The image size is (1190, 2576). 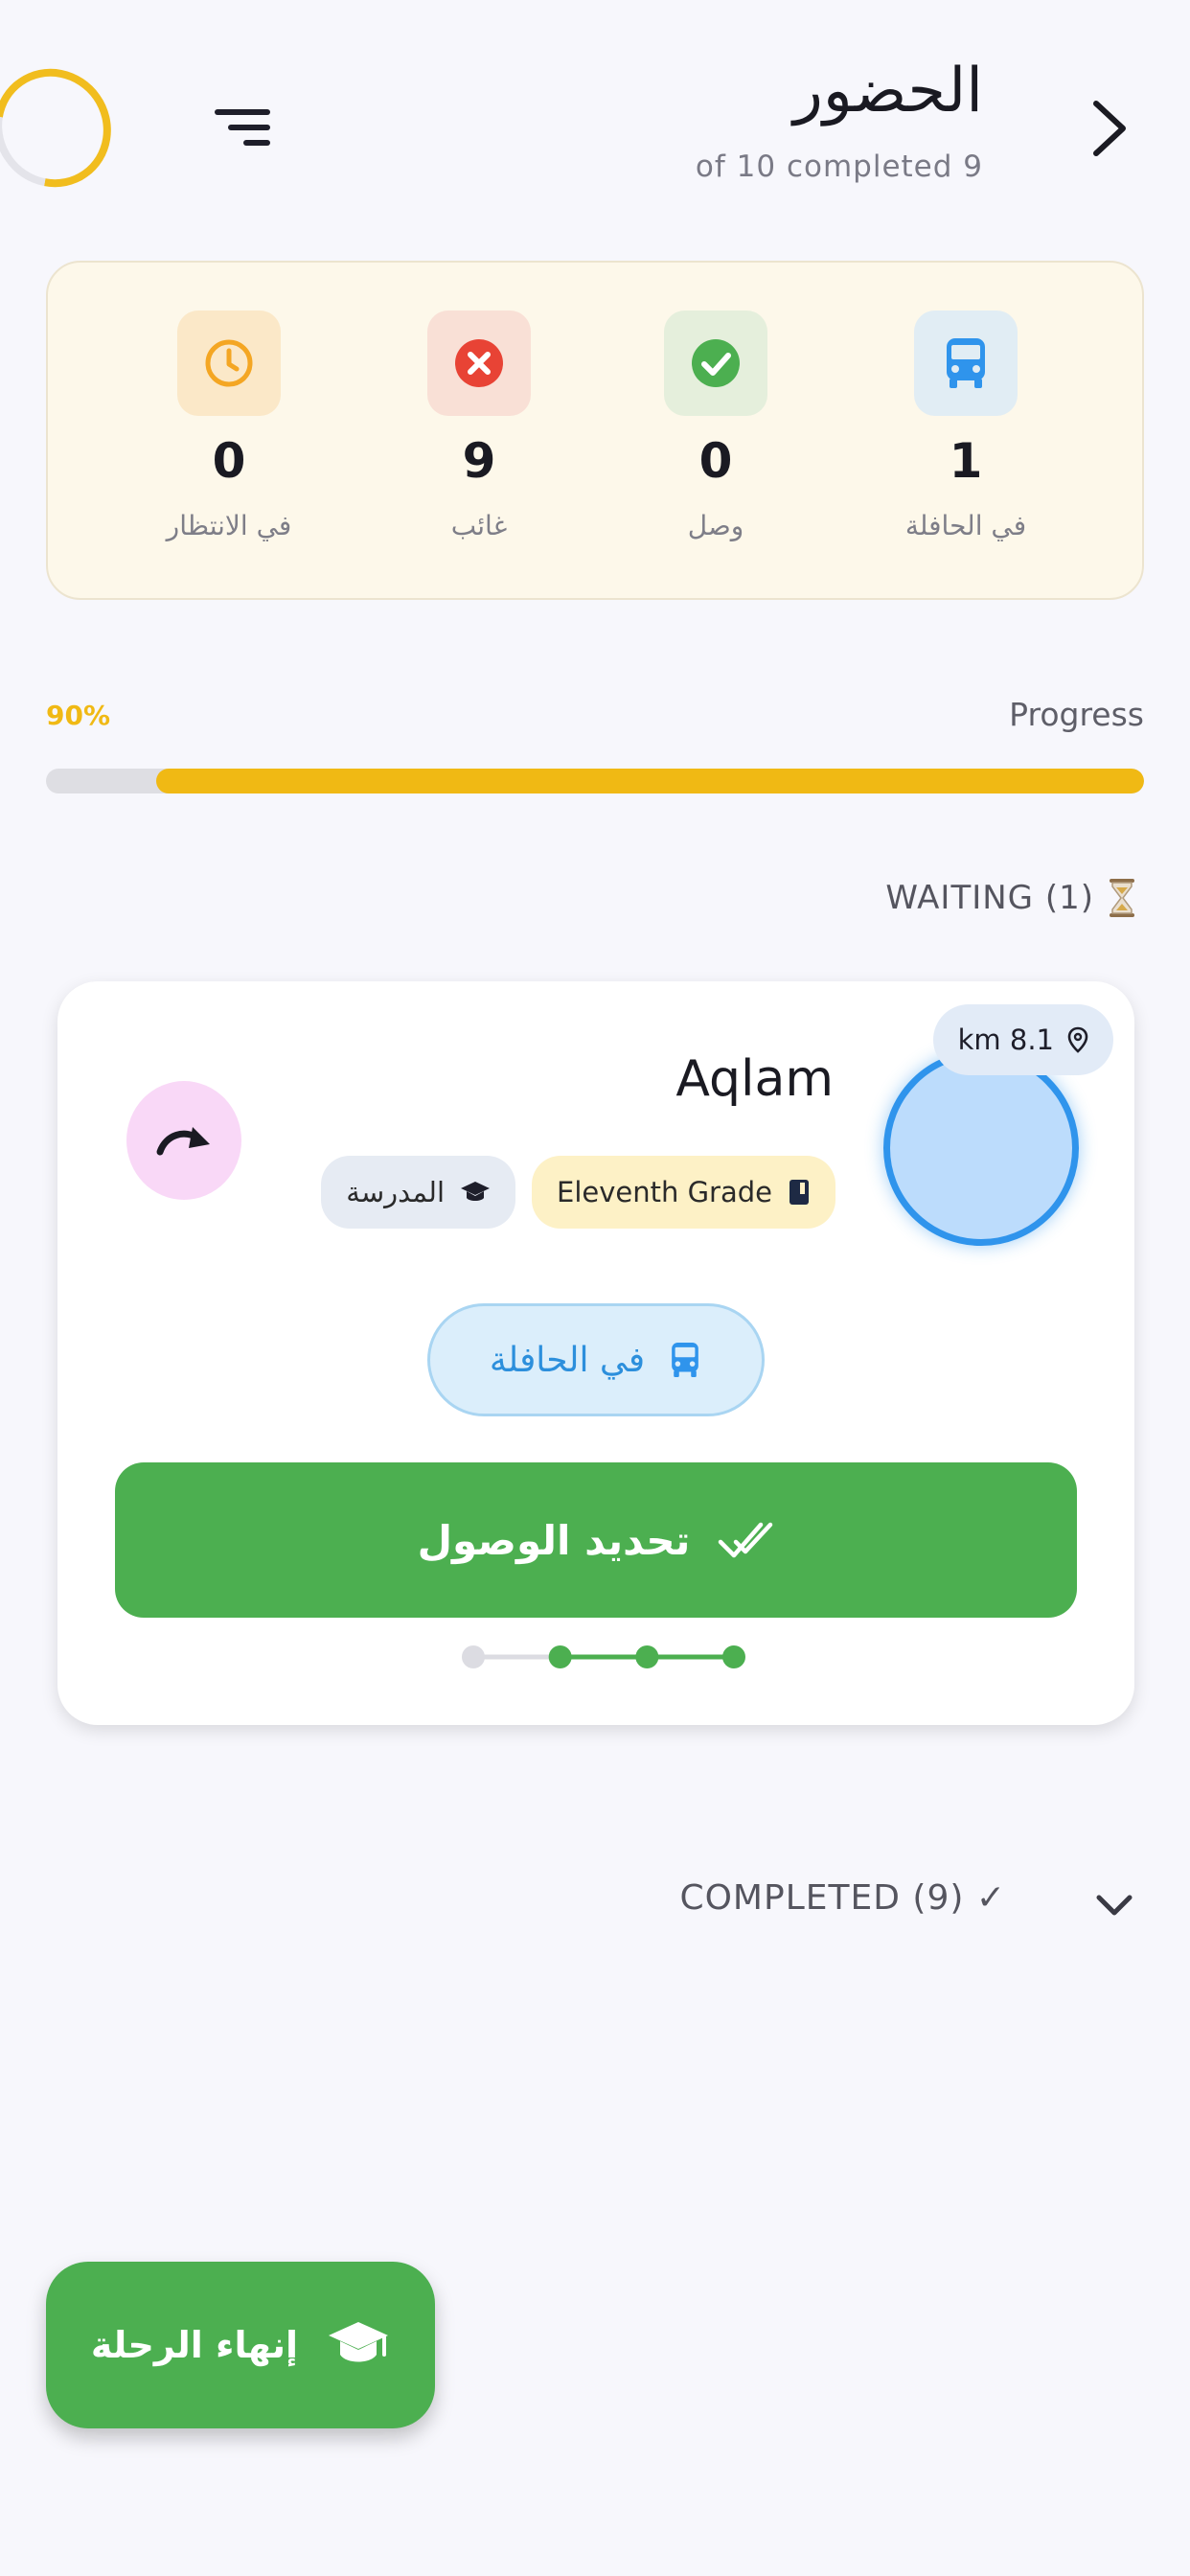 What do you see at coordinates (716, 363) in the screenshot?
I see `check-circle-icon` at bounding box center [716, 363].